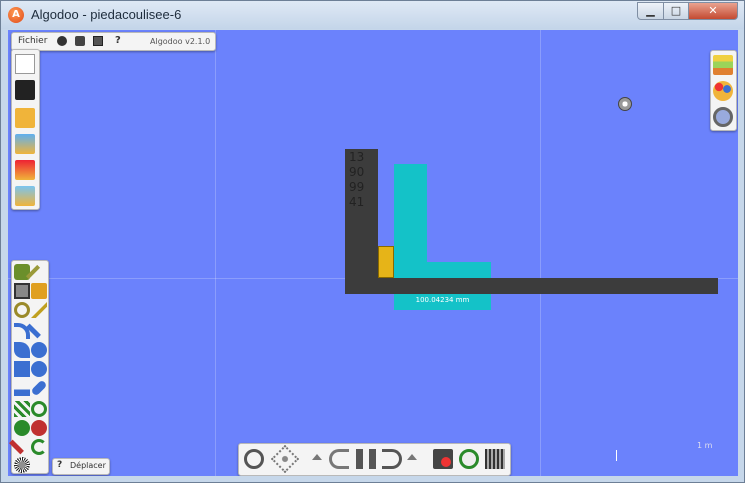 The height and width of the screenshot is (483, 745). What do you see at coordinates (442, 300) in the screenshot?
I see `measure-label: 100.04234 mm` at bounding box center [442, 300].